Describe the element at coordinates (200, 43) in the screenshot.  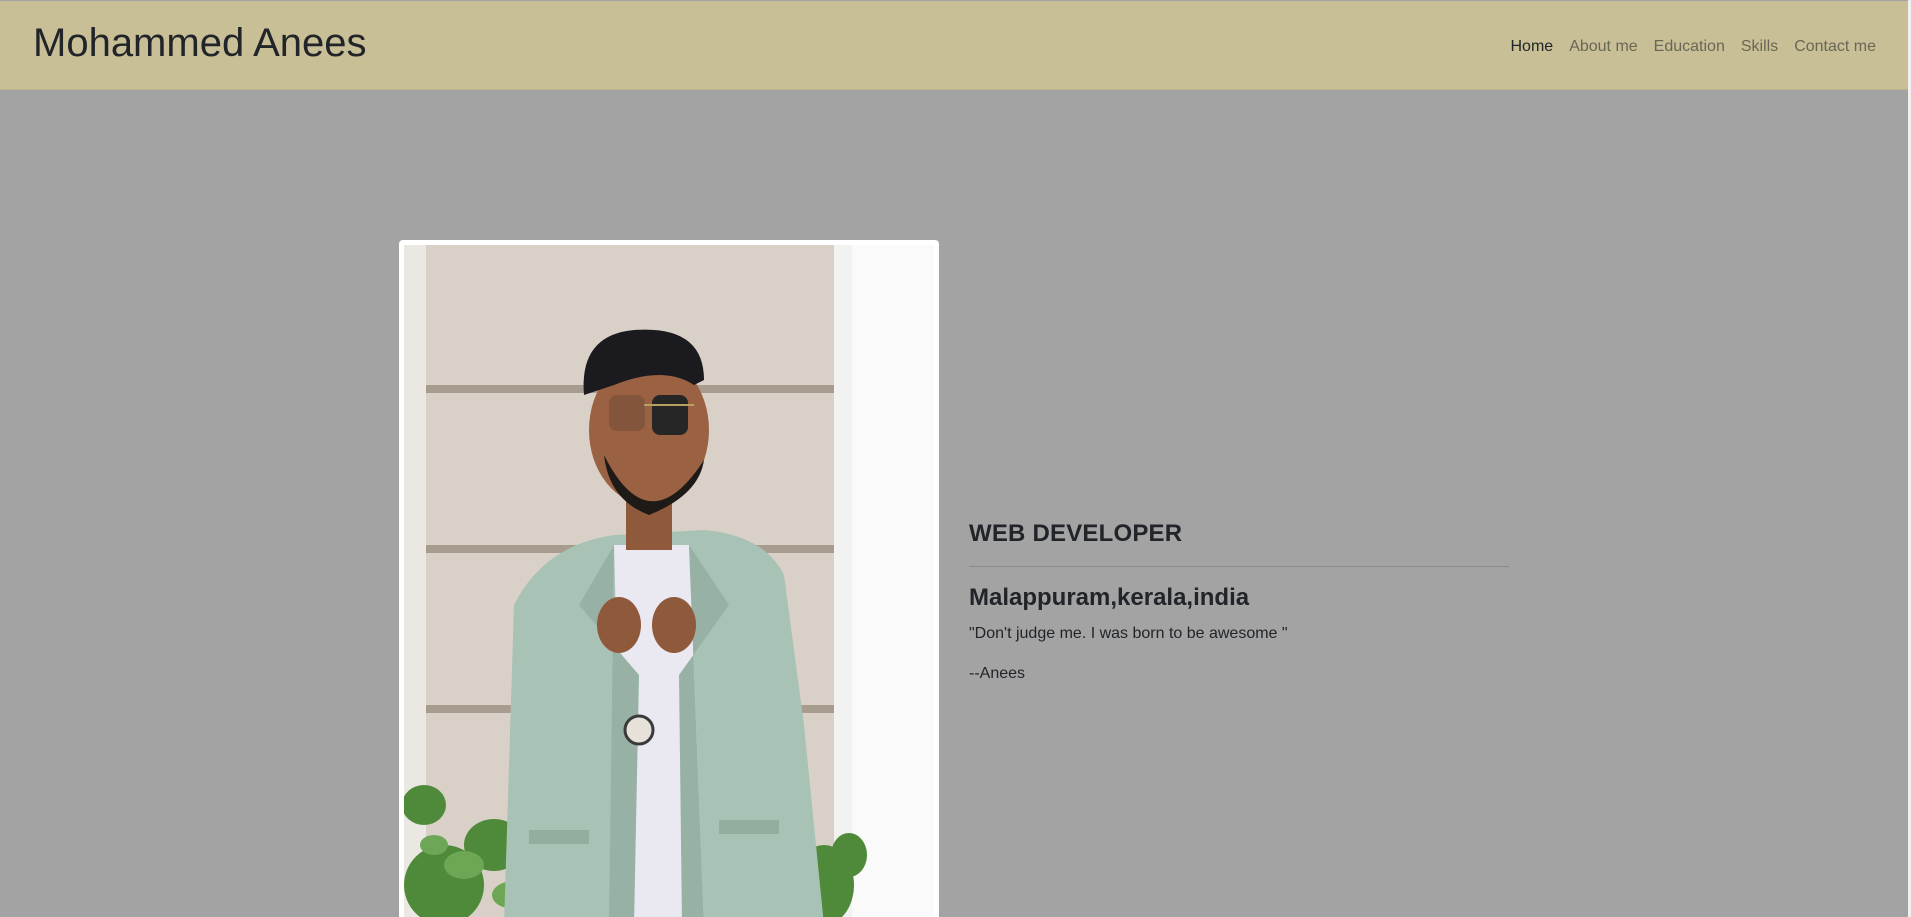
I see `site-brand: Mohammed Anees` at that location.